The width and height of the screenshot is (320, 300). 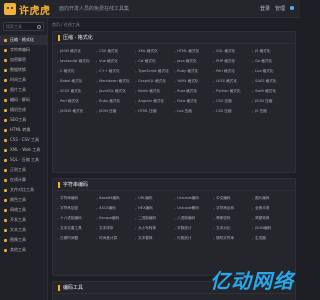 What do you see at coordinates (154, 91) in the screenshot?
I see `tool-link: Kotlin 格式化` at bounding box center [154, 91].